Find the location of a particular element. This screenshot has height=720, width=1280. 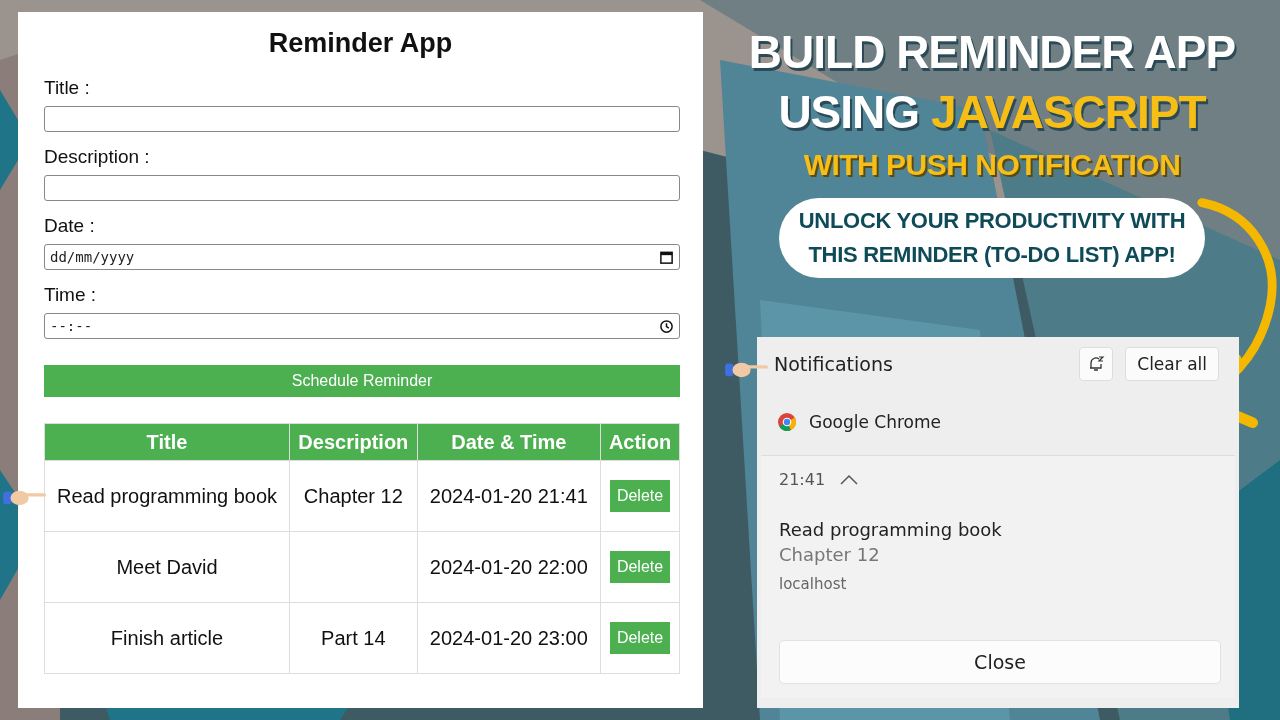

close-button: Close is located at coordinates (1000, 662).